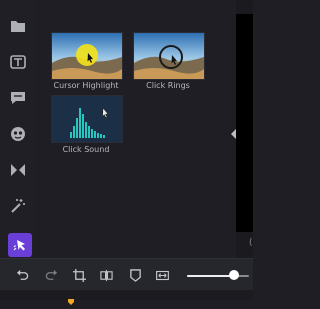 This screenshot has width=320, height=309. What do you see at coordinates (71, 297) in the screenshot?
I see `playhead-marker` at bounding box center [71, 297].